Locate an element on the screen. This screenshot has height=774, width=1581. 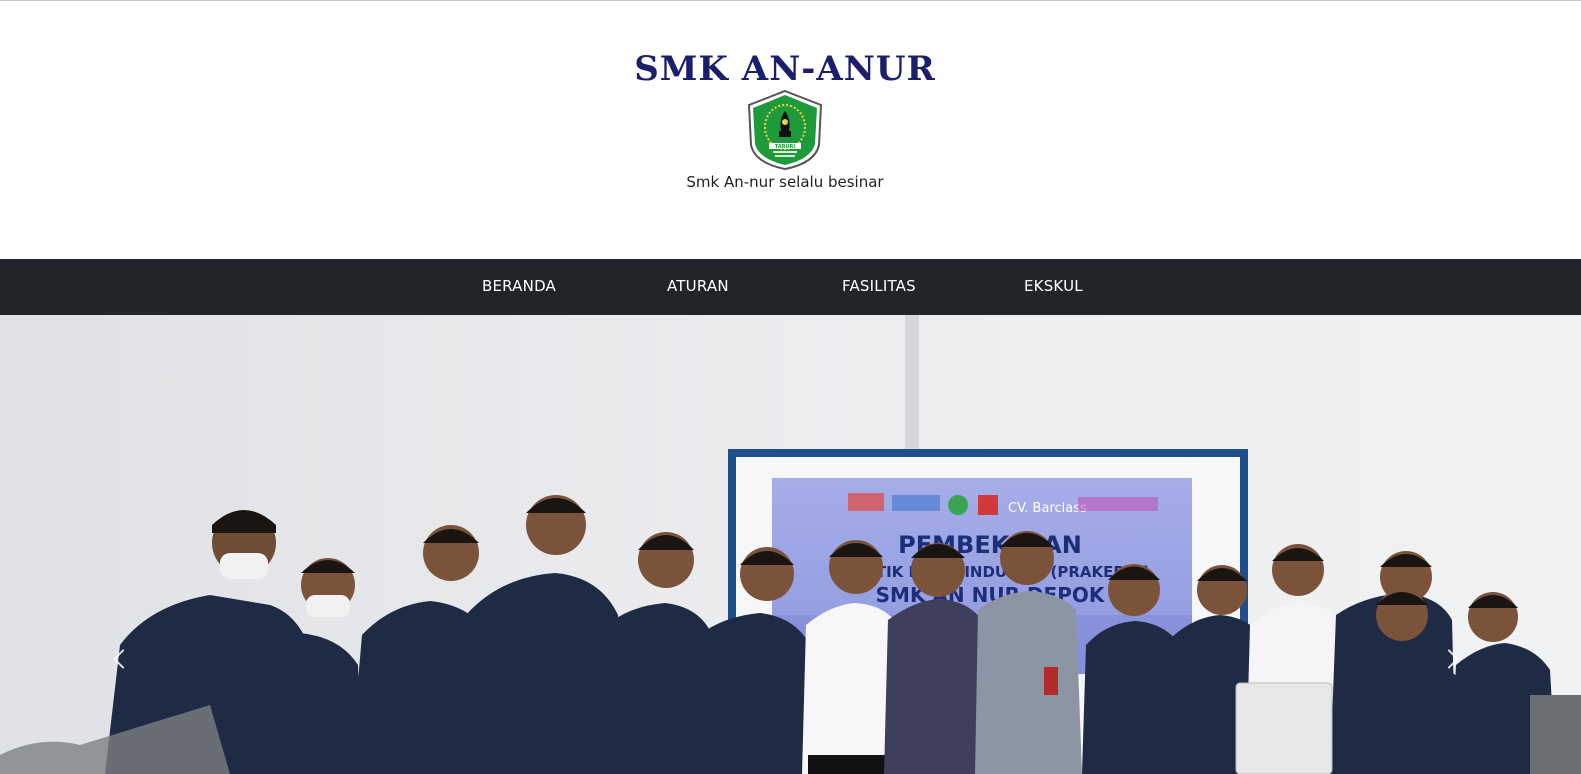
nav-item-aturan: ATURAN is located at coordinates (698, 286).